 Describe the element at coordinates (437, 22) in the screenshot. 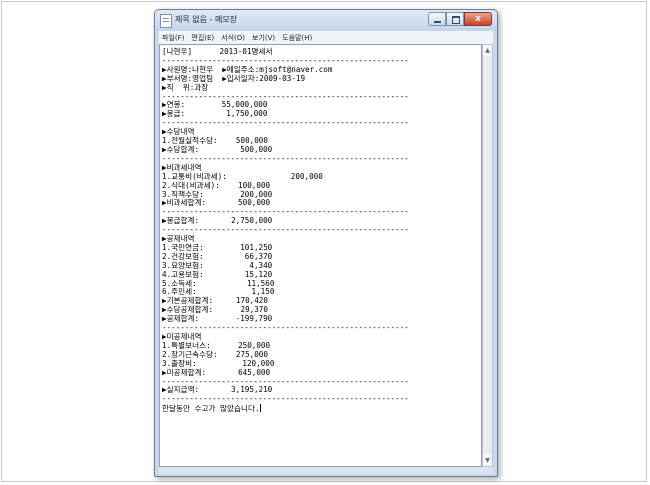

I see `minimize-icon` at that location.